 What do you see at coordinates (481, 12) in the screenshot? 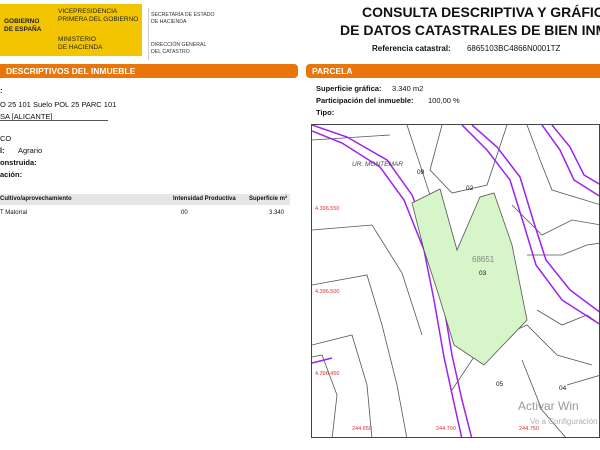
I see `page-title-line1: CONSULTA DESCRIPTIVA Y GRÁFICA` at bounding box center [481, 12].